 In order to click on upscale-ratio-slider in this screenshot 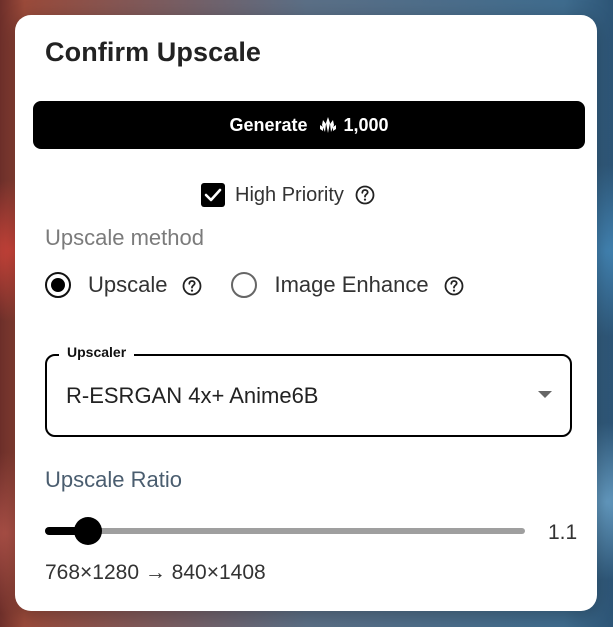, I will do `click(285, 531)`.